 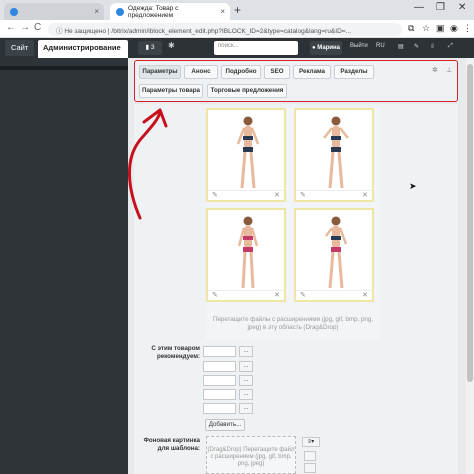 I want to click on notifications-button: ▮ 3, so click(x=150, y=48).